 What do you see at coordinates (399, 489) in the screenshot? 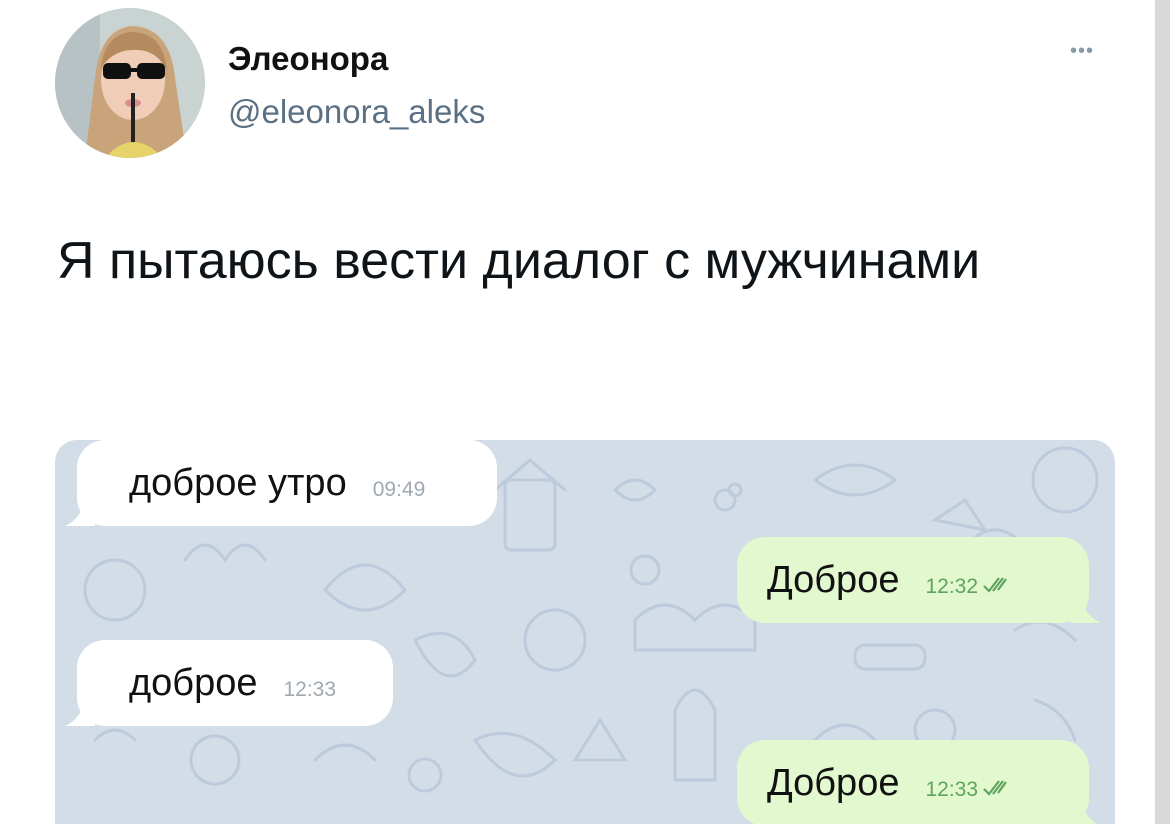
I see `message-time: 09:49` at bounding box center [399, 489].